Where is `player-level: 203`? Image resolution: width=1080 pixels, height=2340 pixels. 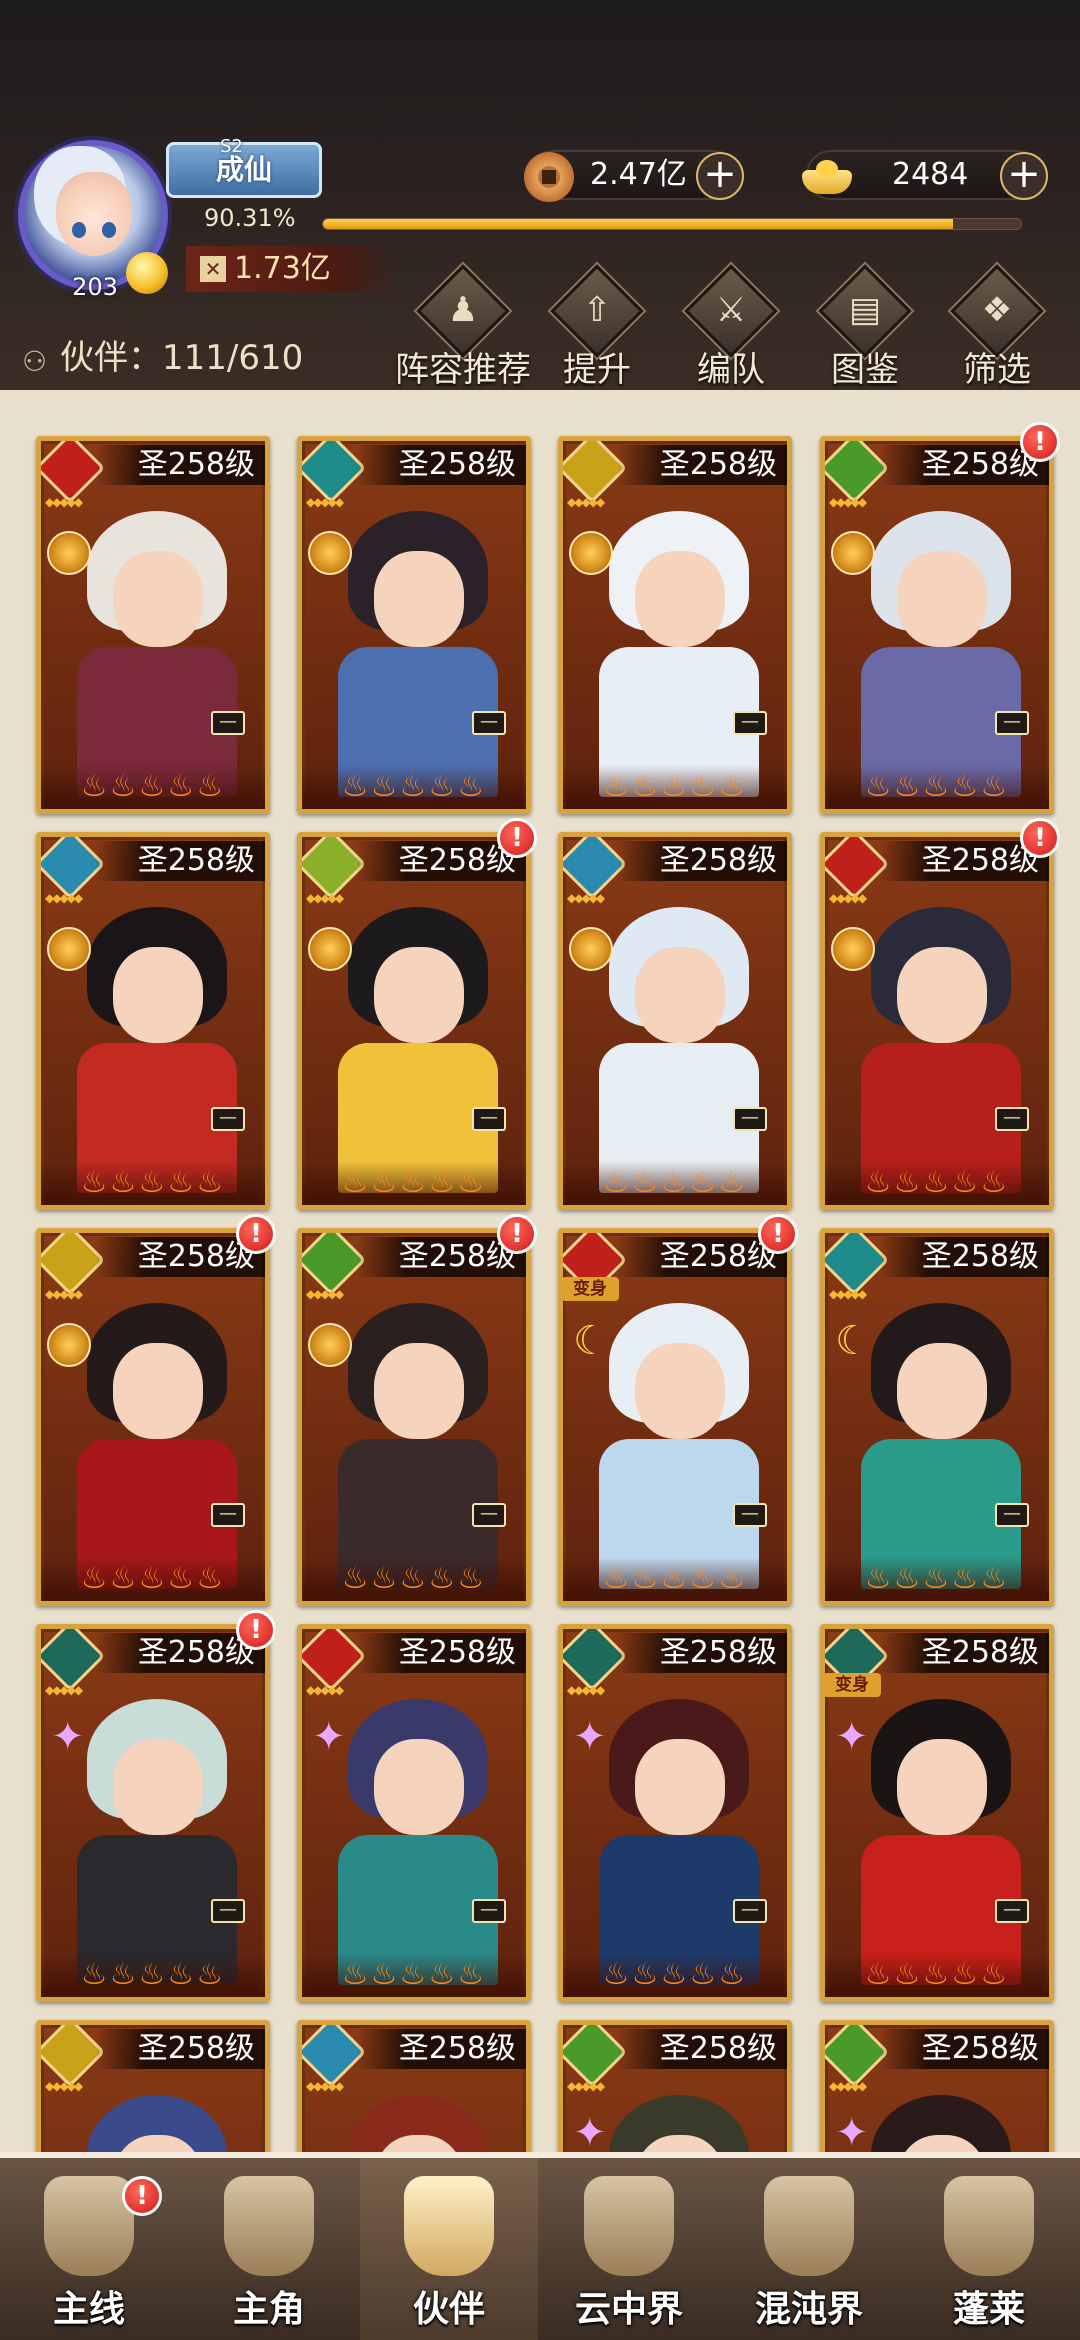 player-level: 203 is located at coordinates (95, 287).